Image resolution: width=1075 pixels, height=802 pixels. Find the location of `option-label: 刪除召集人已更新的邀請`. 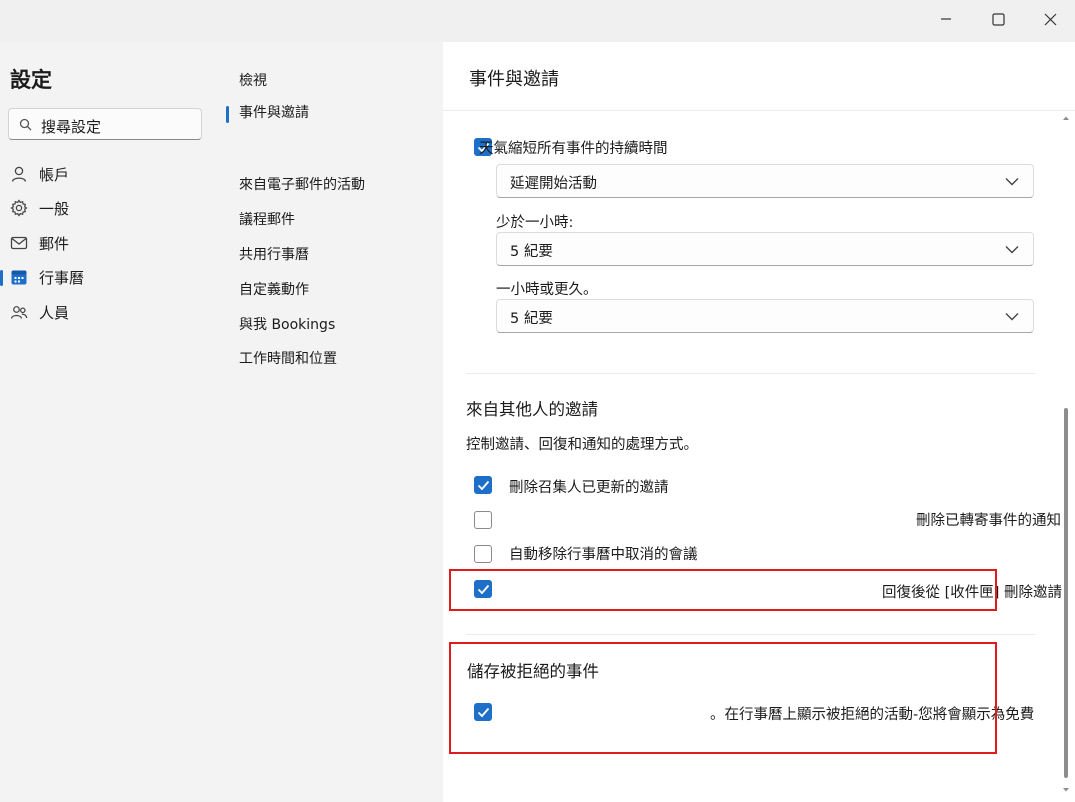

option-label: 刪除召集人已更新的邀請 is located at coordinates (589, 488).